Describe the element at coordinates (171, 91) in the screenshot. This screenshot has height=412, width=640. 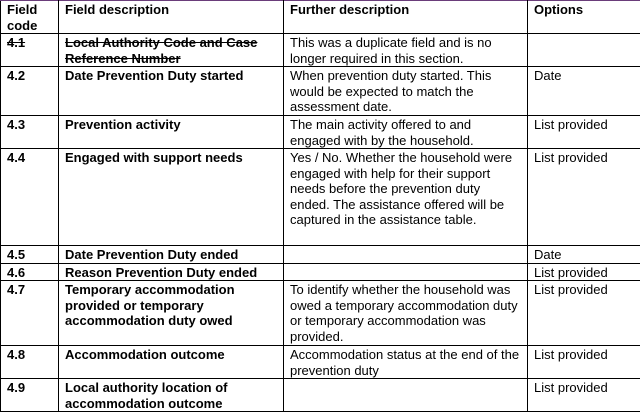
I see `field-description-cell: Date Prevention Duty started` at that location.